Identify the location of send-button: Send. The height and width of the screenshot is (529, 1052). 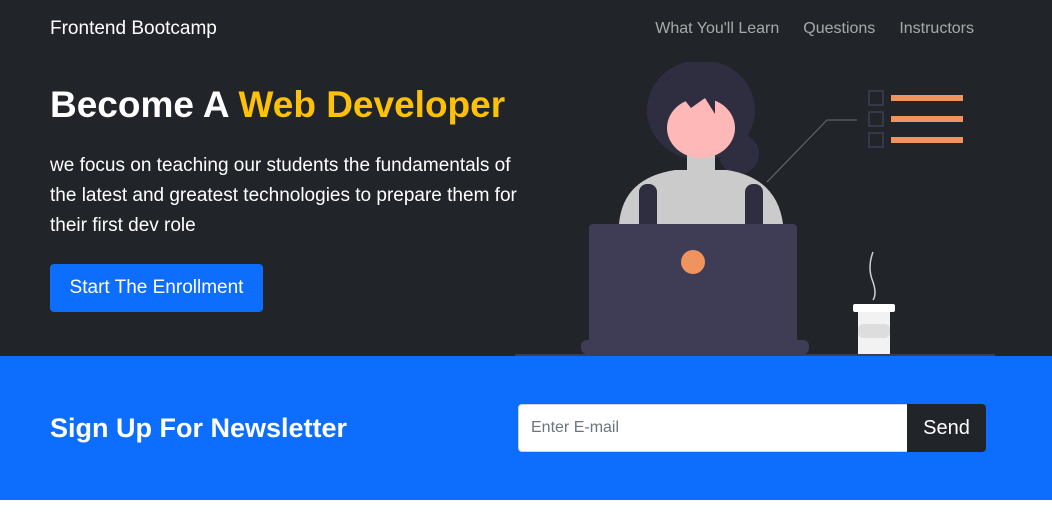
(946, 428).